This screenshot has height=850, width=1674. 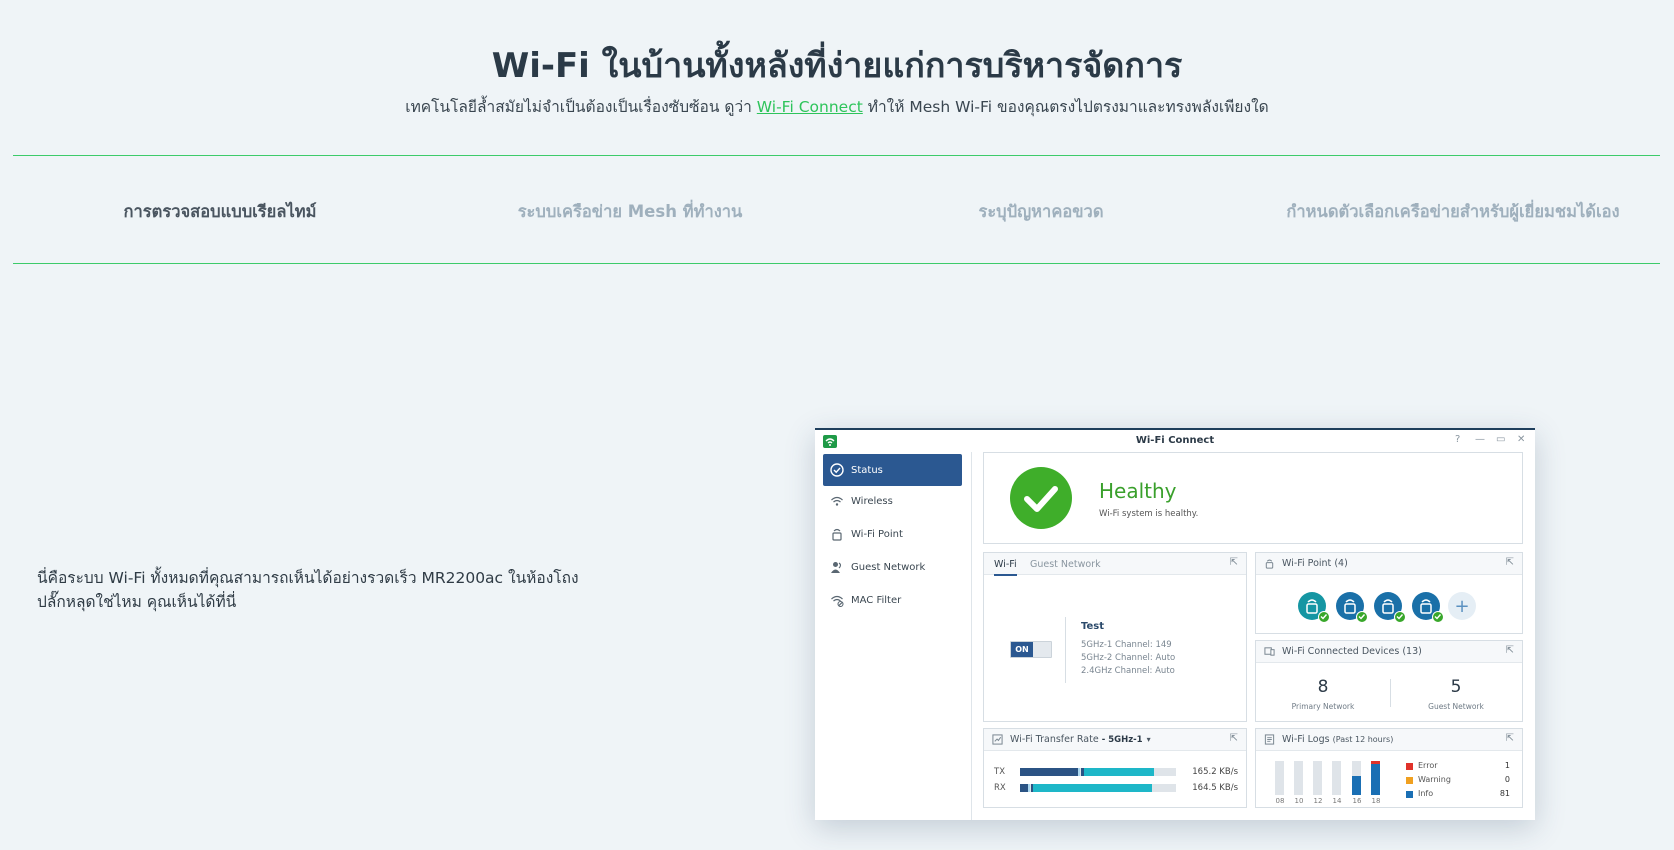 I want to click on sidebar-item-wireless: Wireless, so click(x=892, y=501).